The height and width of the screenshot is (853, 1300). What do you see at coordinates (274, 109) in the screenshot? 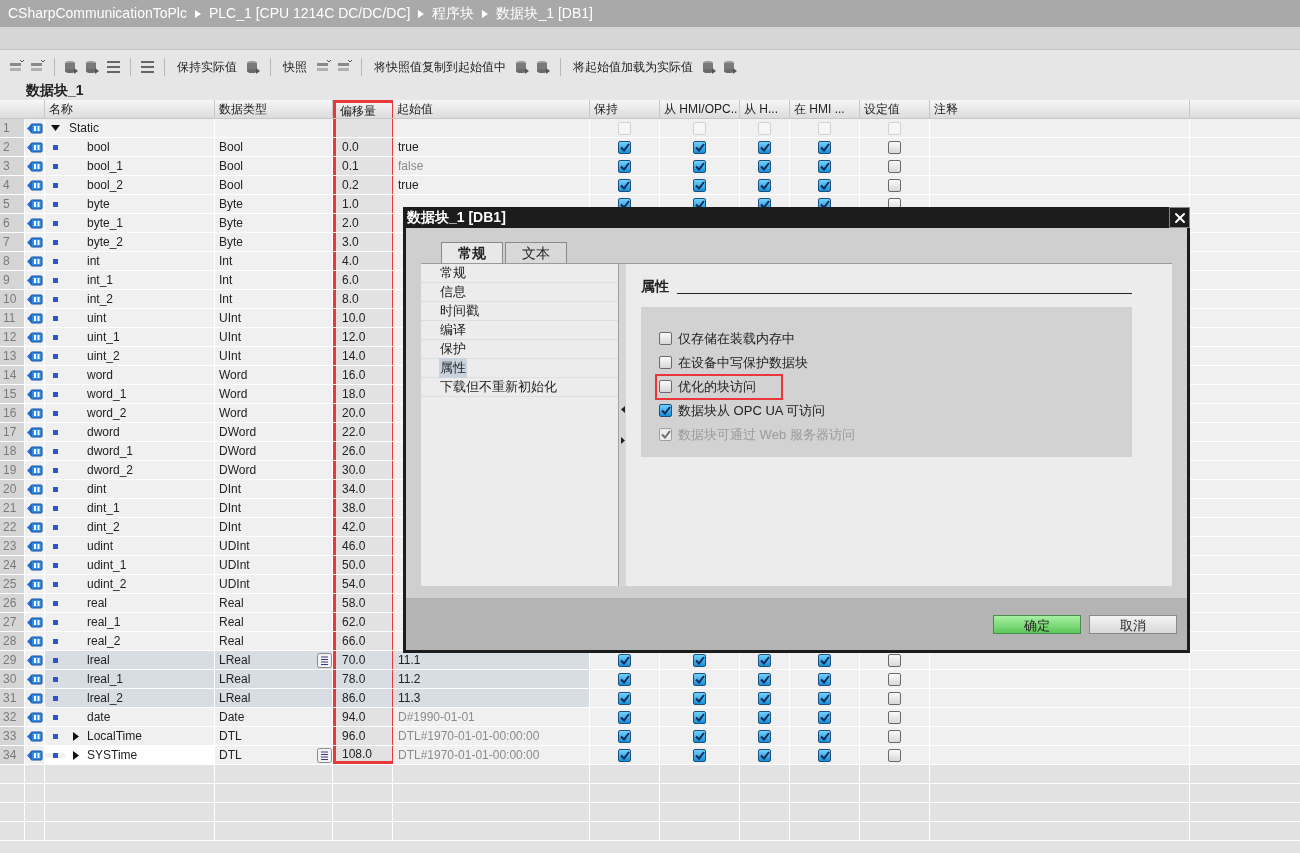
I see `column-header: 数据类型` at bounding box center [274, 109].